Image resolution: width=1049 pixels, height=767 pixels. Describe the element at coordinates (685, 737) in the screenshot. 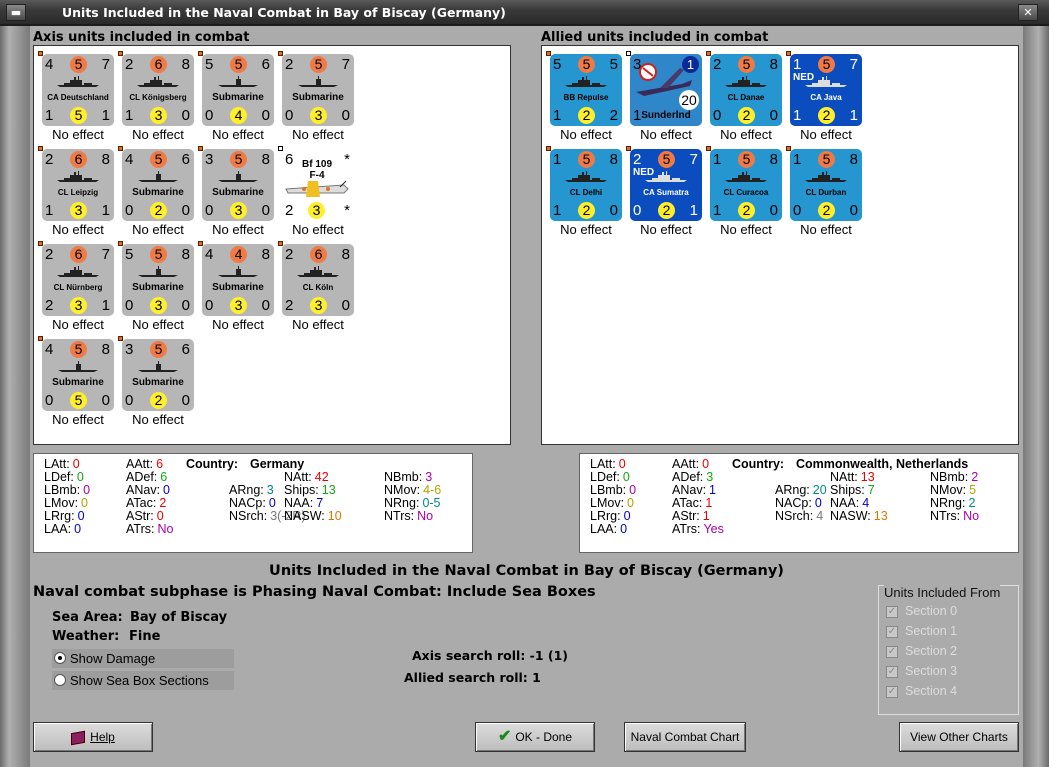

I see `naval-combat-chart-button: Naval Combat Chart` at that location.